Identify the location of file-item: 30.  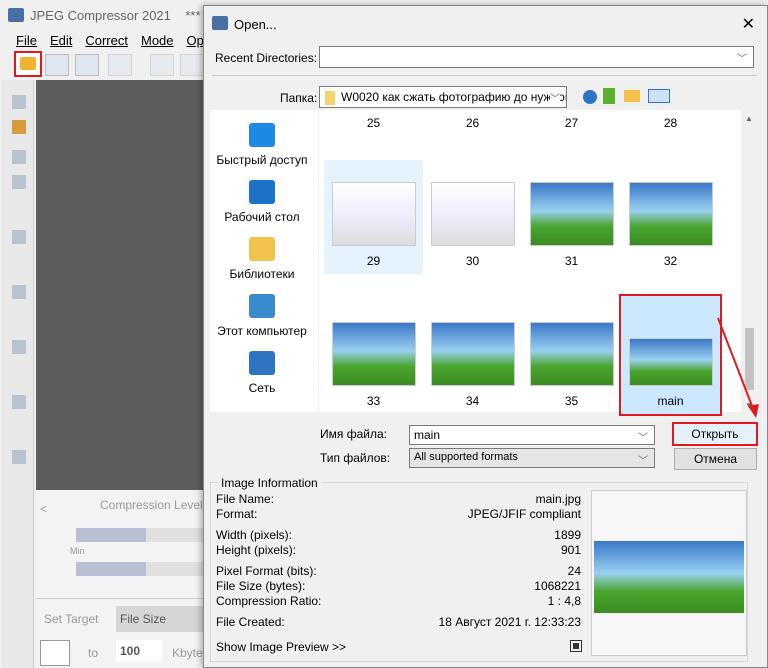
(472, 217).